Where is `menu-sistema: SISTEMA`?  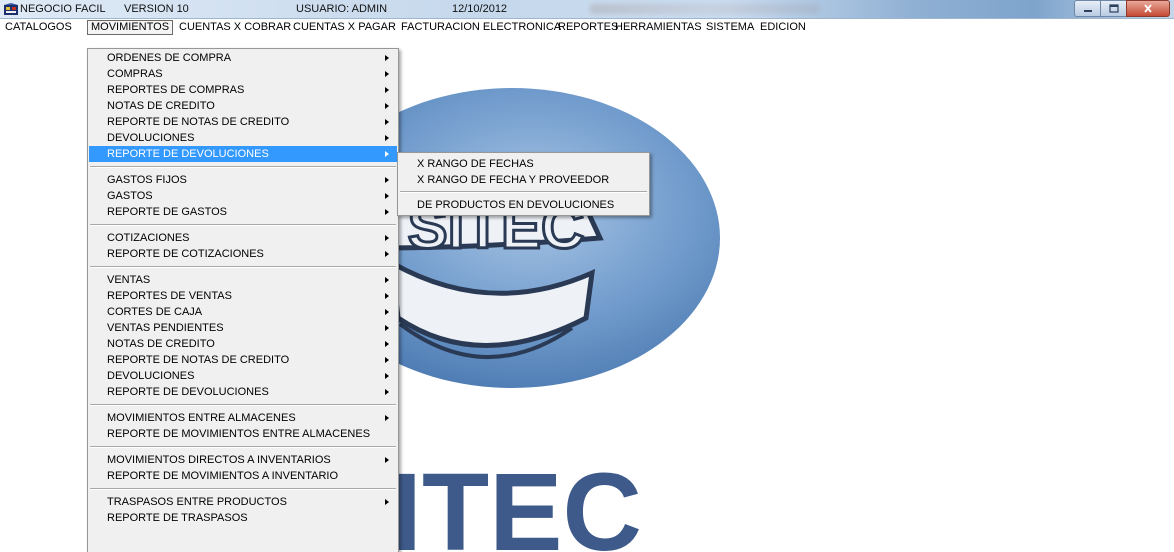
menu-sistema: SISTEMA is located at coordinates (730, 27).